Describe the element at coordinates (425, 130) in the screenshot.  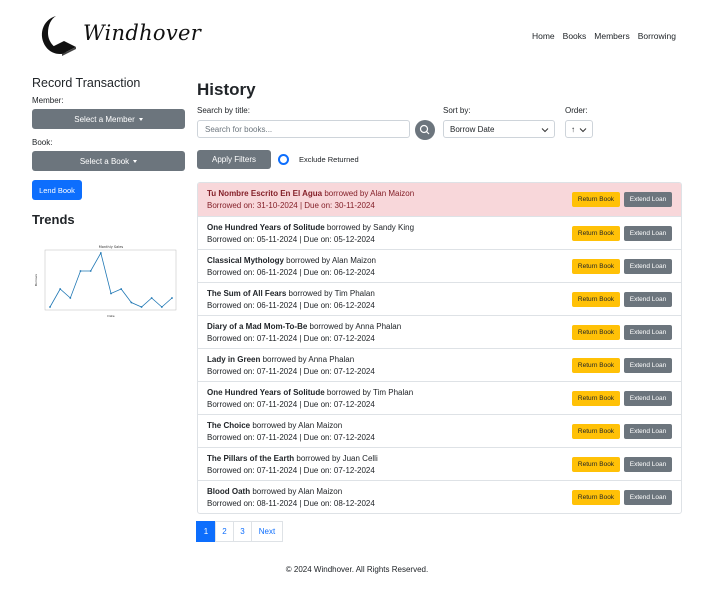
I see `search-button` at that location.